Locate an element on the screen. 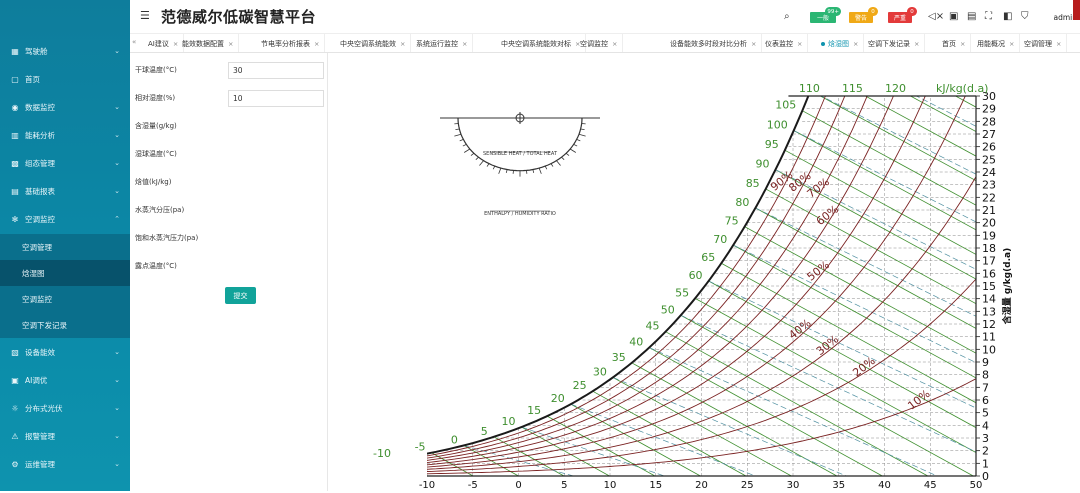 The image size is (1080, 493). tab-item: 焓湿图× is located at coordinates (840, 43).